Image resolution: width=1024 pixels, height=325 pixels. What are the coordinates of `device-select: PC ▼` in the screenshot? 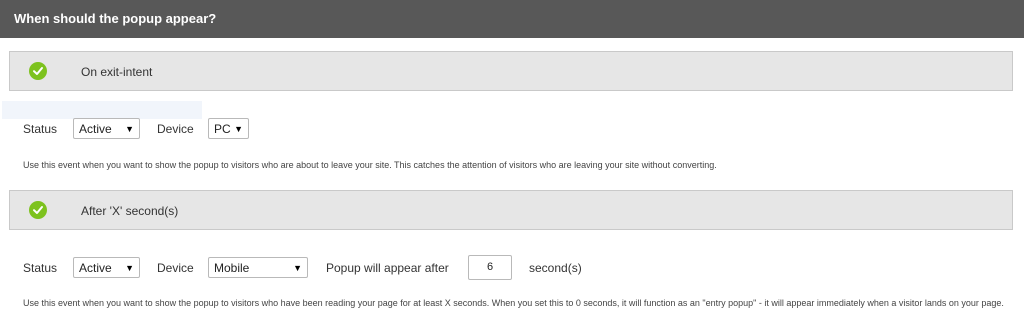 It's located at (228, 128).